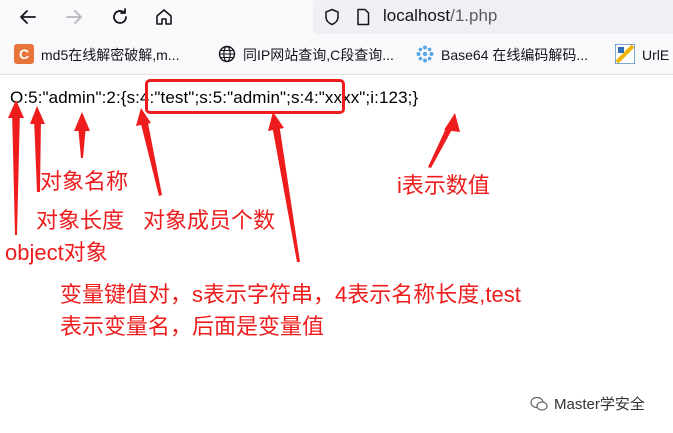 The height and width of the screenshot is (433, 673). Describe the element at coordinates (539, 403) in the screenshot. I see `wechat-icon` at that location.